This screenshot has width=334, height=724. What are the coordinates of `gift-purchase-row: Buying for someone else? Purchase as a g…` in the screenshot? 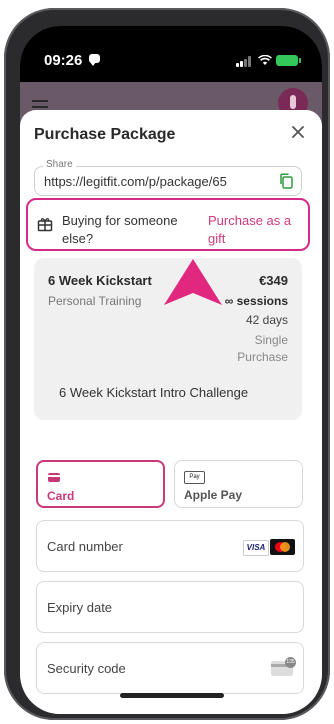 It's located at (168, 224).